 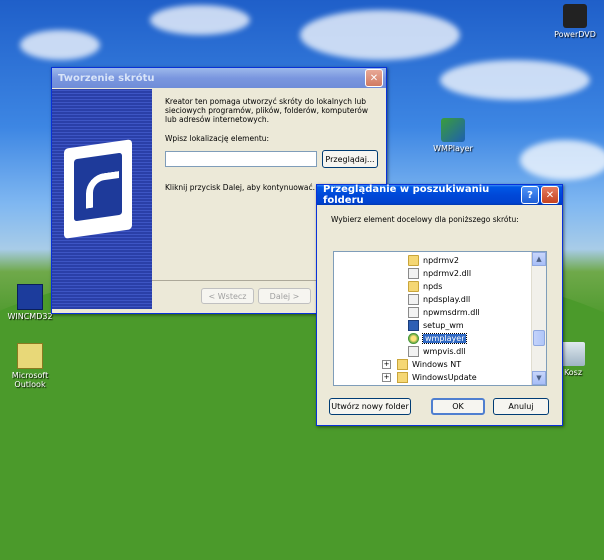 What do you see at coordinates (406, 195) in the screenshot?
I see `dialog-title: Przeglądanie w poszukiwaniu folderu` at bounding box center [406, 195].